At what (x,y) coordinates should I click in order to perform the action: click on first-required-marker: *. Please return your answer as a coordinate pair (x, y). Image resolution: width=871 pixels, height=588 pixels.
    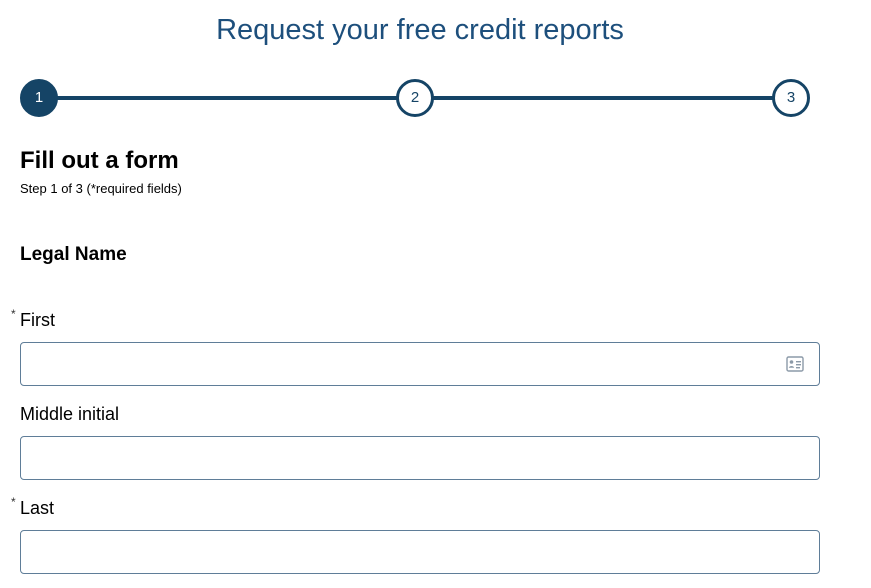
    Looking at the image, I should click on (13, 314).